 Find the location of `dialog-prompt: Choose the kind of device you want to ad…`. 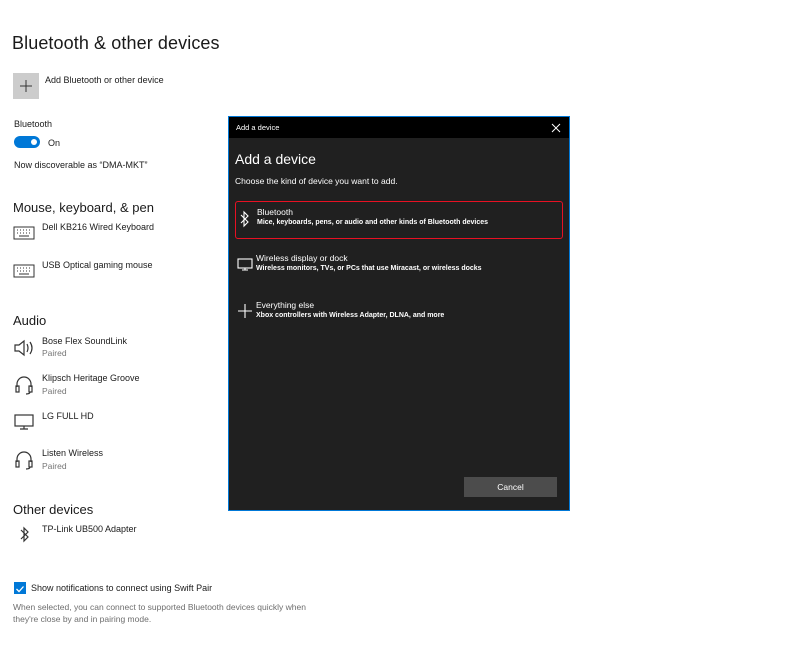

dialog-prompt: Choose the kind of device you want to ad… is located at coordinates (316, 181).